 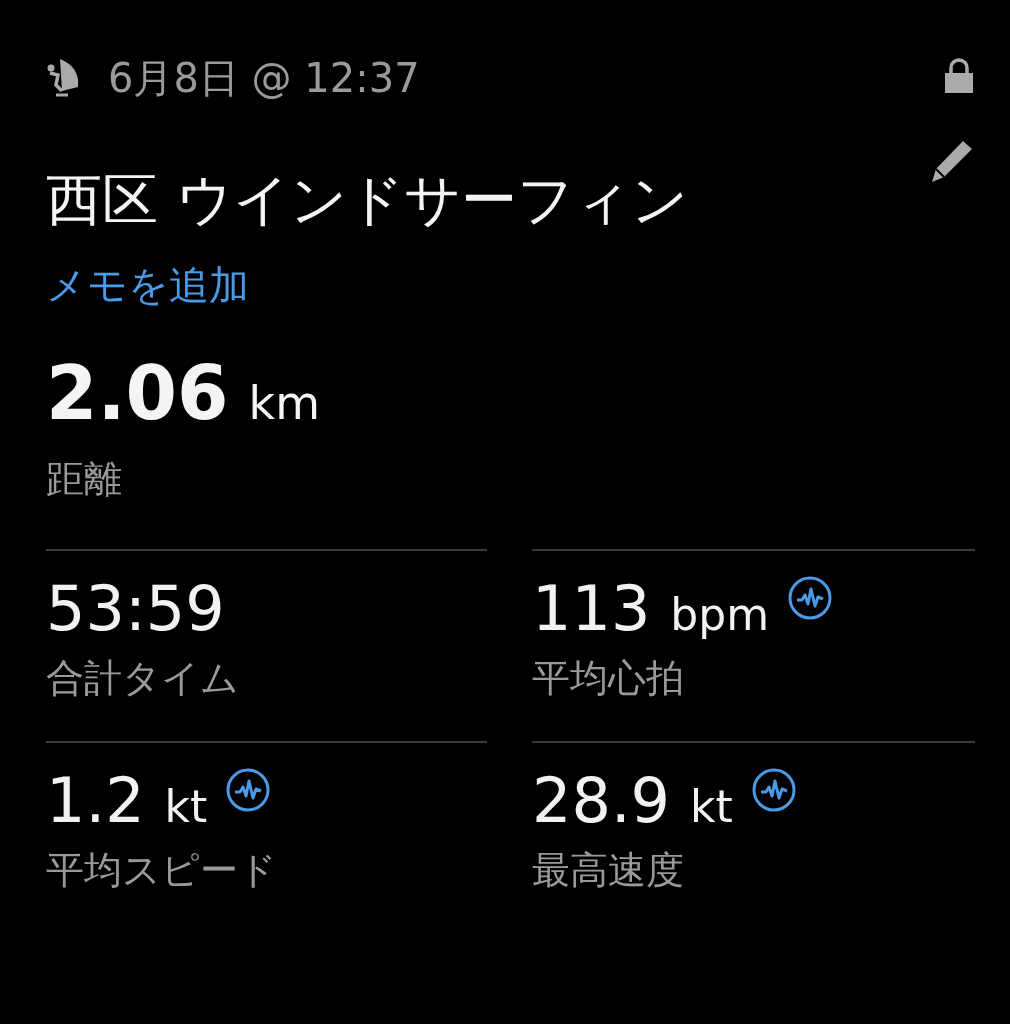 I want to click on unit-label: bpm, so click(x=720, y=615).